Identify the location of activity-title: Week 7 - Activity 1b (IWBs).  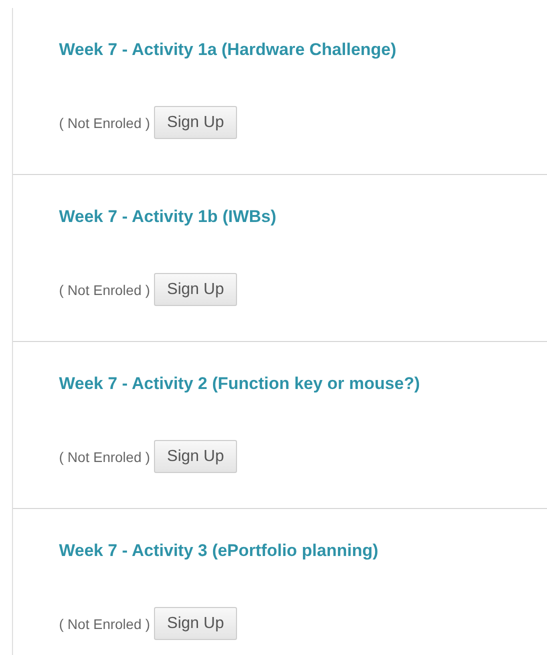
(167, 217).